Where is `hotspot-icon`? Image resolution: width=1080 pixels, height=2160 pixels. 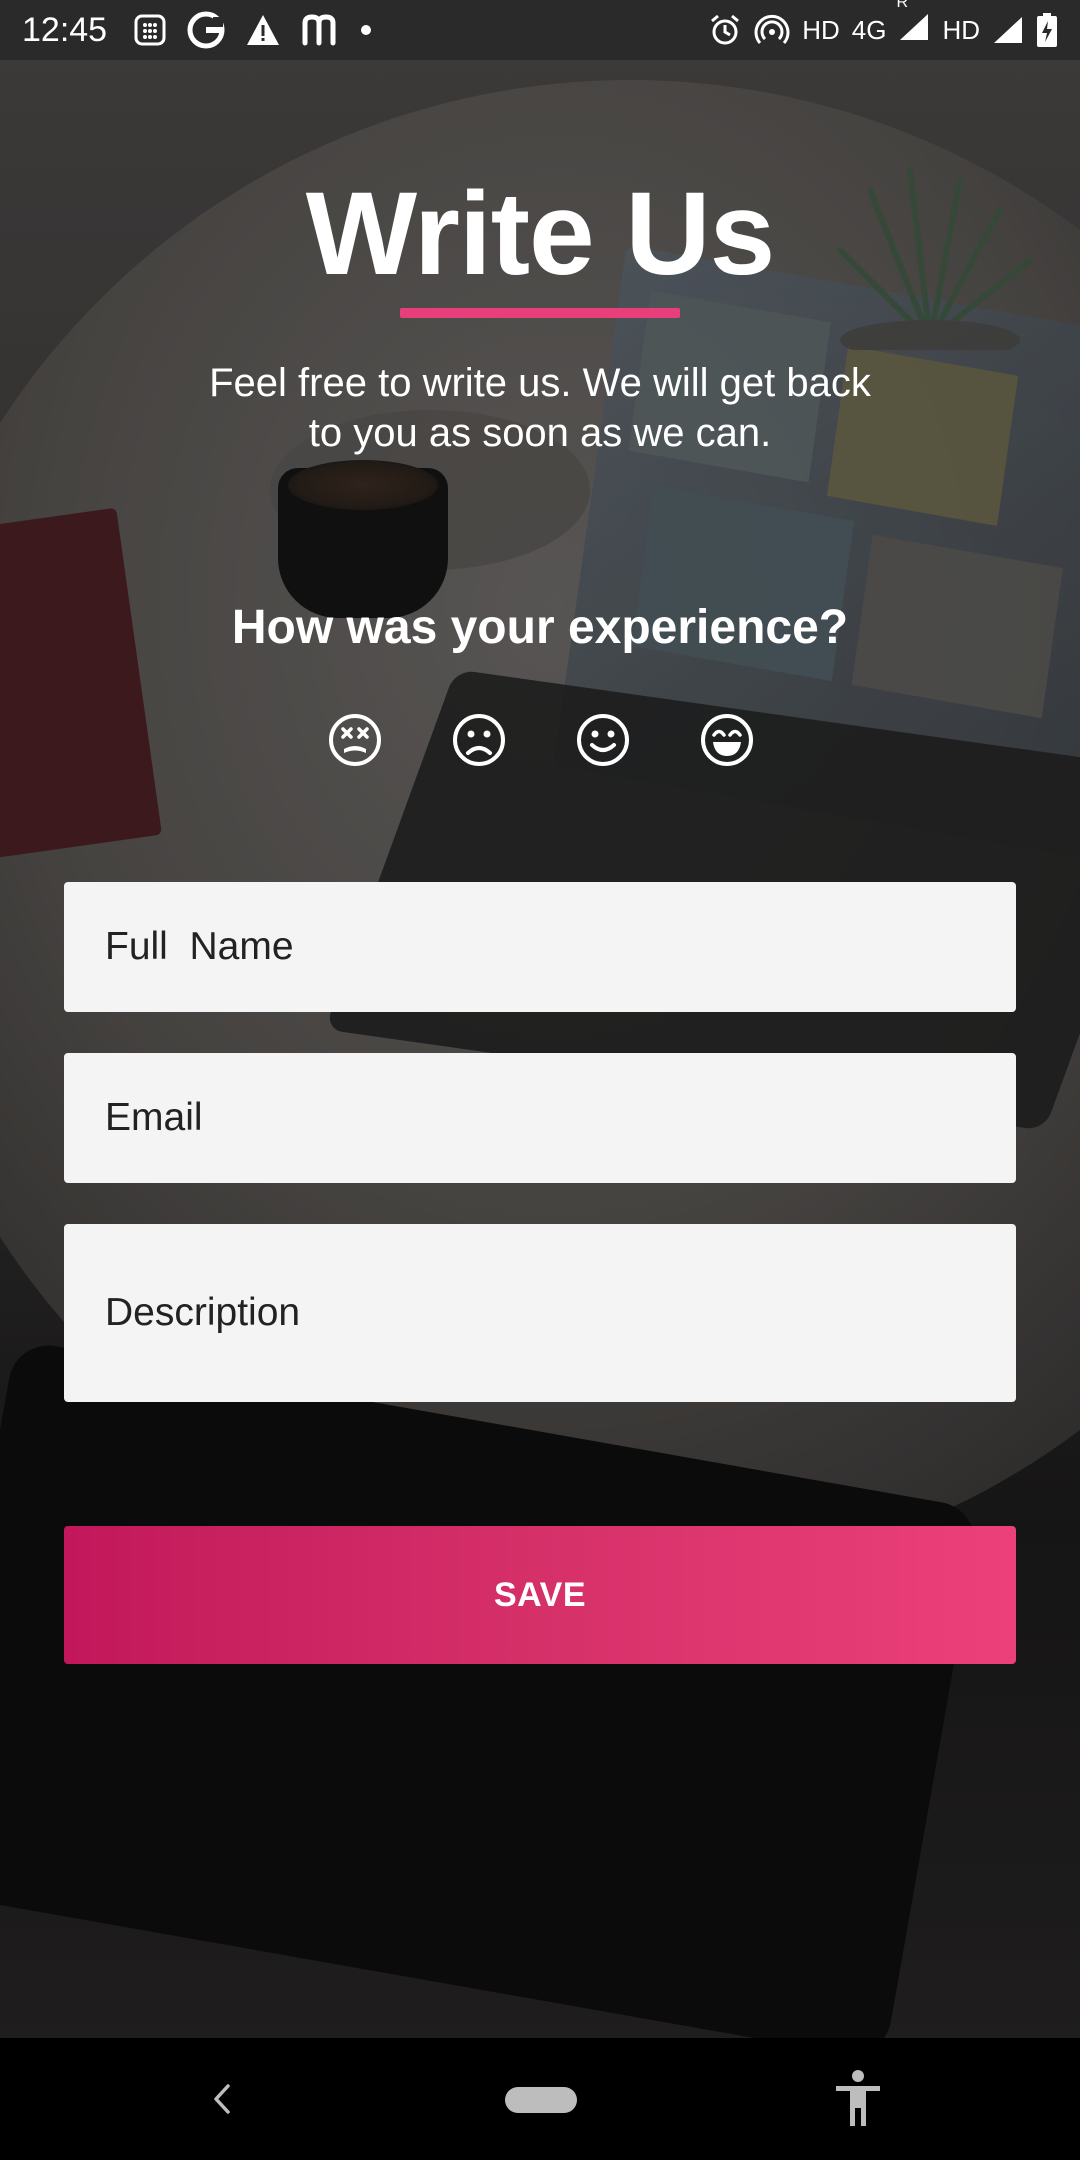
hotspot-icon is located at coordinates (772, 29).